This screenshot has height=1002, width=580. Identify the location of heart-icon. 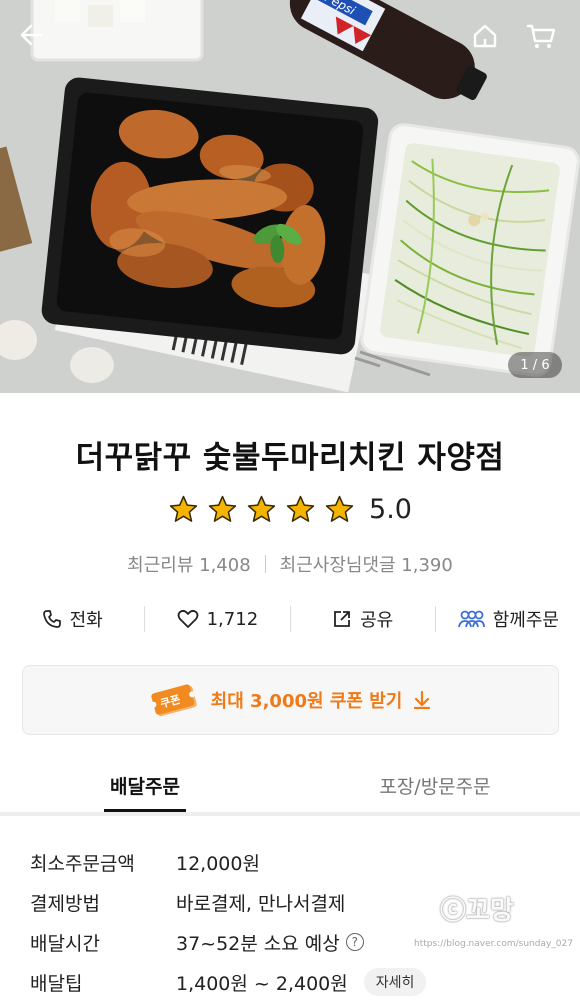
(188, 618).